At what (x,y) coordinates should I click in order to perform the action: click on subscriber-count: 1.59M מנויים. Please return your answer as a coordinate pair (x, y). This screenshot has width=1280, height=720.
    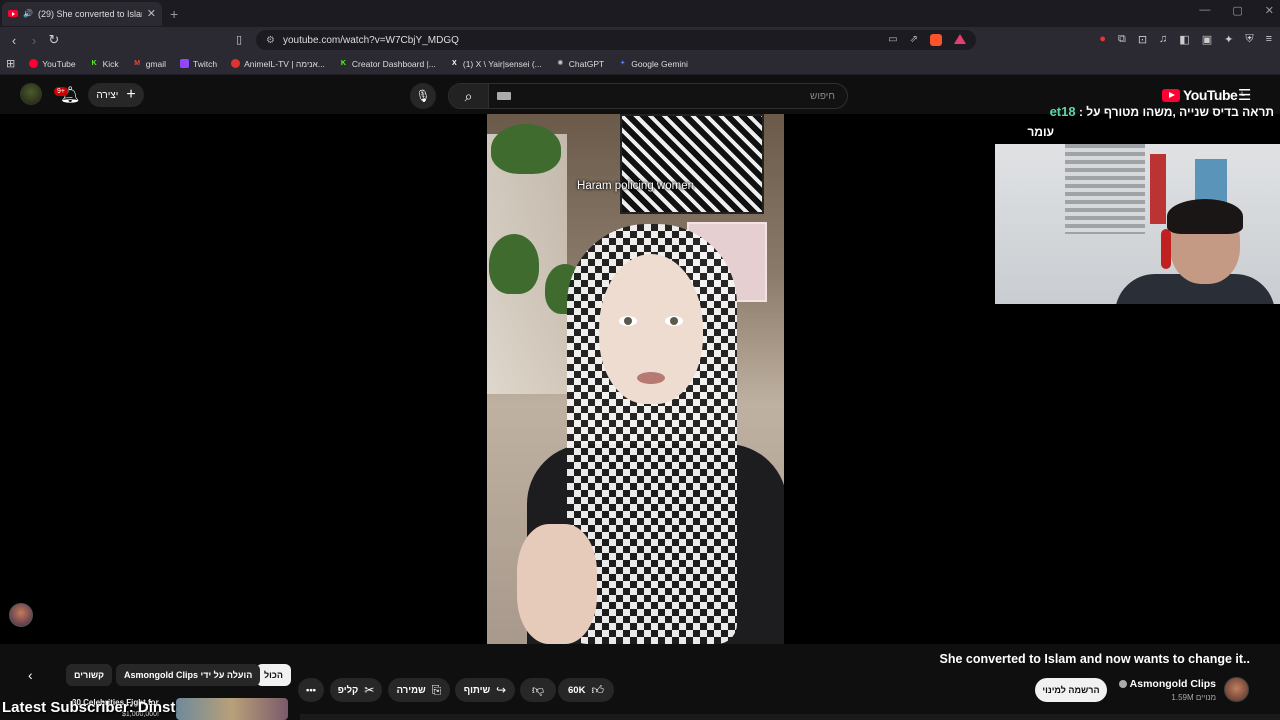
    Looking at the image, I should click on (1193, 697).